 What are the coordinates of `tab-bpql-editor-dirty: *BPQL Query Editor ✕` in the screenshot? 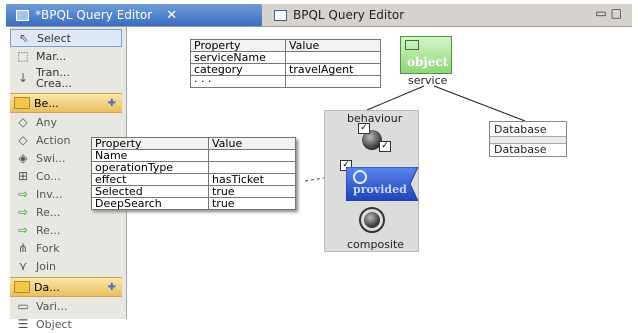 It's located at (134, 15).